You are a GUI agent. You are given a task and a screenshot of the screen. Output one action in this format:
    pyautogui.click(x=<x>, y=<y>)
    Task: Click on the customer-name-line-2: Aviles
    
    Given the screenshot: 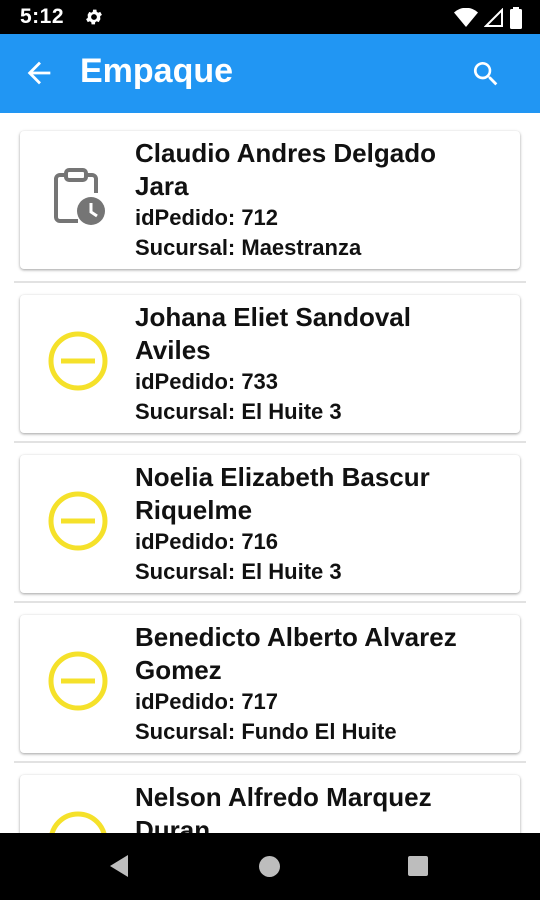 What is the action you would take?
    pyautogui.click(x=173, y=350)
    